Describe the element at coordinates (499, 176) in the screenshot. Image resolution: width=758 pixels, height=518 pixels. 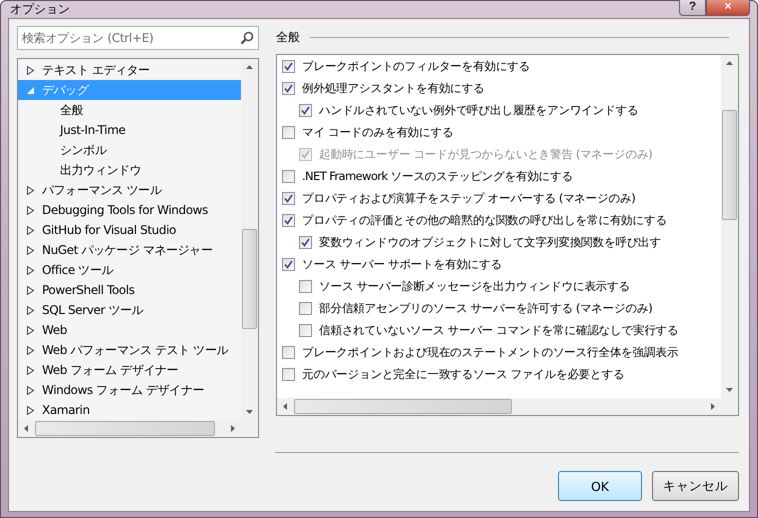
I see `option-label: .NET Framework ソースのステッピングを有効にする` at that location.